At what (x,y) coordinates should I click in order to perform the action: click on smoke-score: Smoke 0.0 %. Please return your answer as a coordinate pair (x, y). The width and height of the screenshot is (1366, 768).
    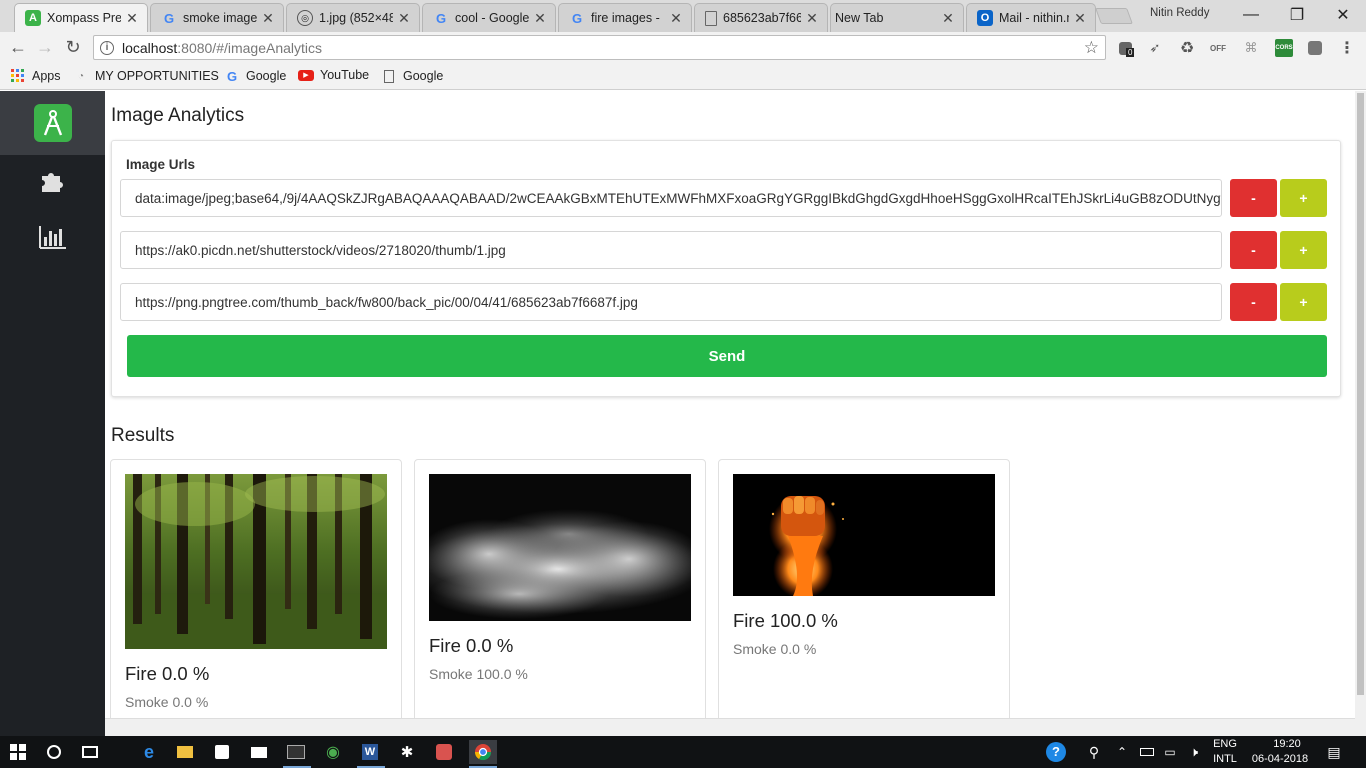
    Looking at the image, I should click on (775, 649).